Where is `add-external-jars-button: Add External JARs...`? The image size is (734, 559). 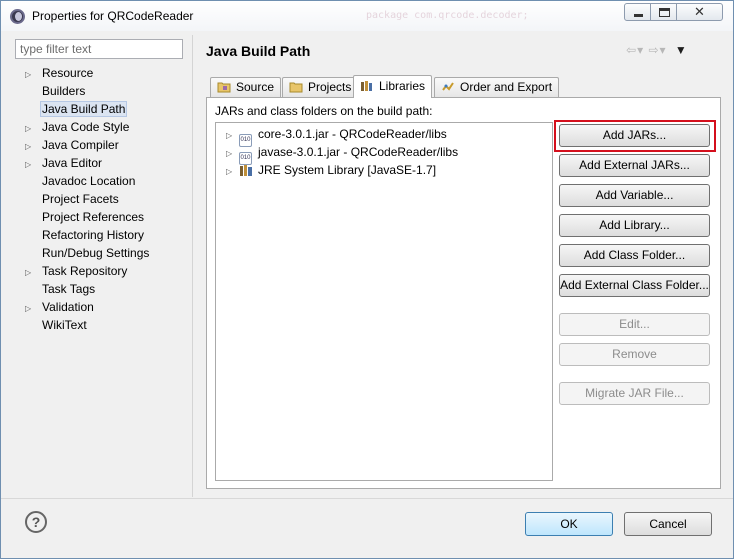
add-external-jars-button: Add External JARs... is located at coordinates (634, 165).